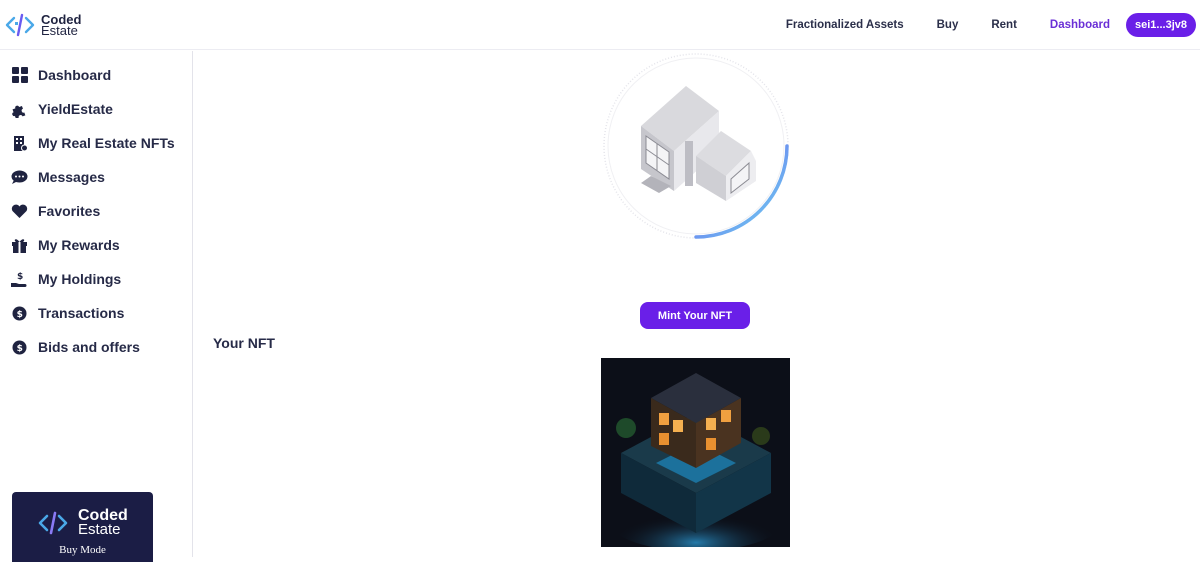  I want to click on sidebar-item-label: YieldEstate, so click(75, 109).